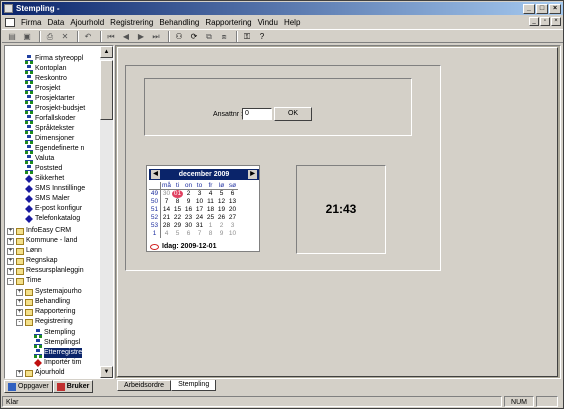  Describe the element at coordinates (50, 99) in the screenshot. I see `tree-item: Prosjektarter` at that location.